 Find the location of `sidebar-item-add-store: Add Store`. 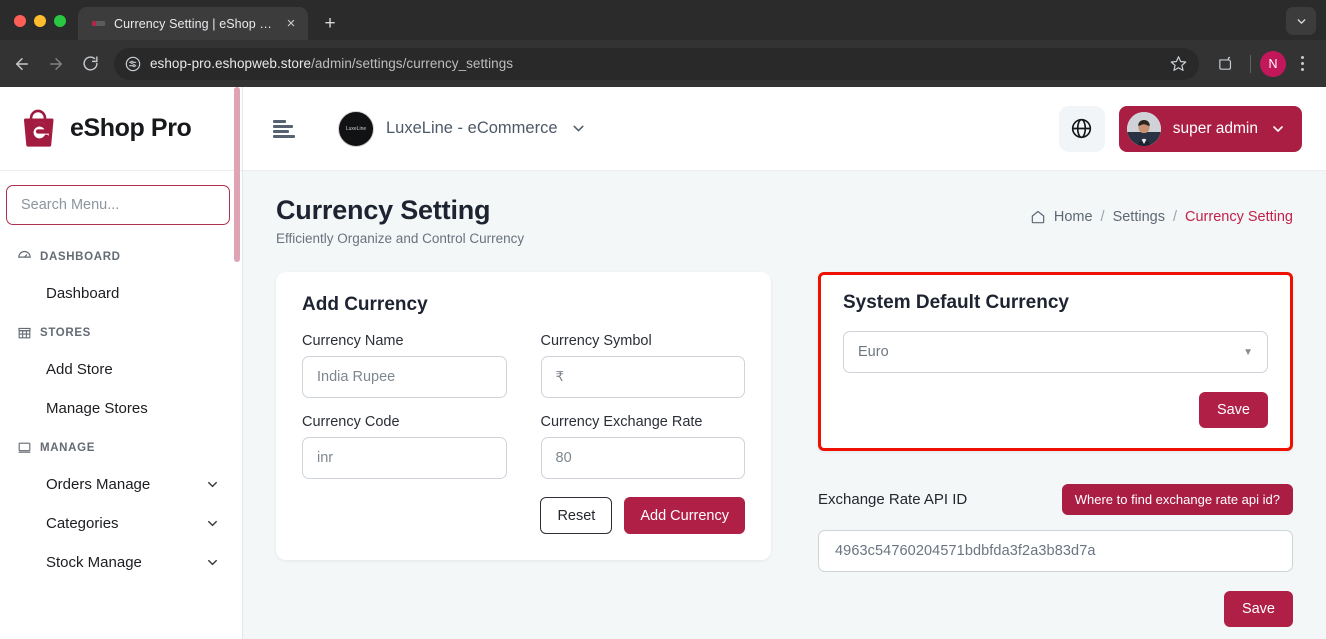

sidebar-item-add-store: Add Store is located at coordinates (121, 369).